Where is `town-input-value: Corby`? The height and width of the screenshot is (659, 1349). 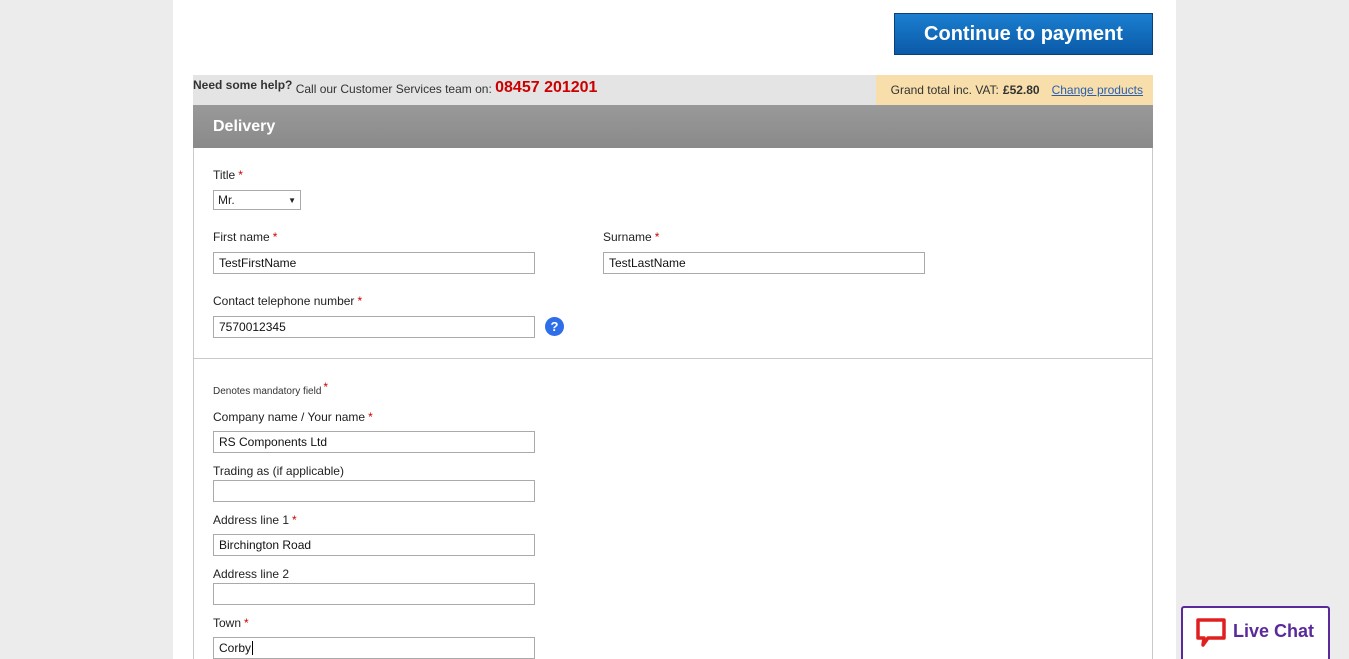 town-input-value: Corby is located at coordinates (235, 648).